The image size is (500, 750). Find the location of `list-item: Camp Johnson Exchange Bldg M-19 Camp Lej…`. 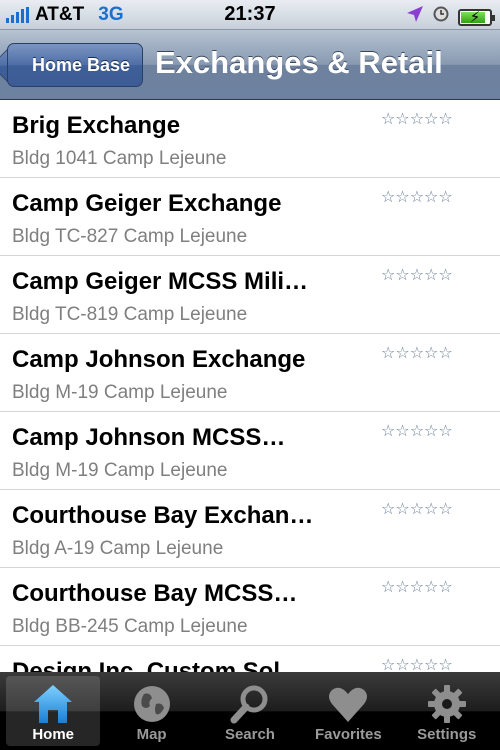

list-item: Camp Johnson Exchange Bldg M-19 Camp Lej… is located at coordinates (250, 373).